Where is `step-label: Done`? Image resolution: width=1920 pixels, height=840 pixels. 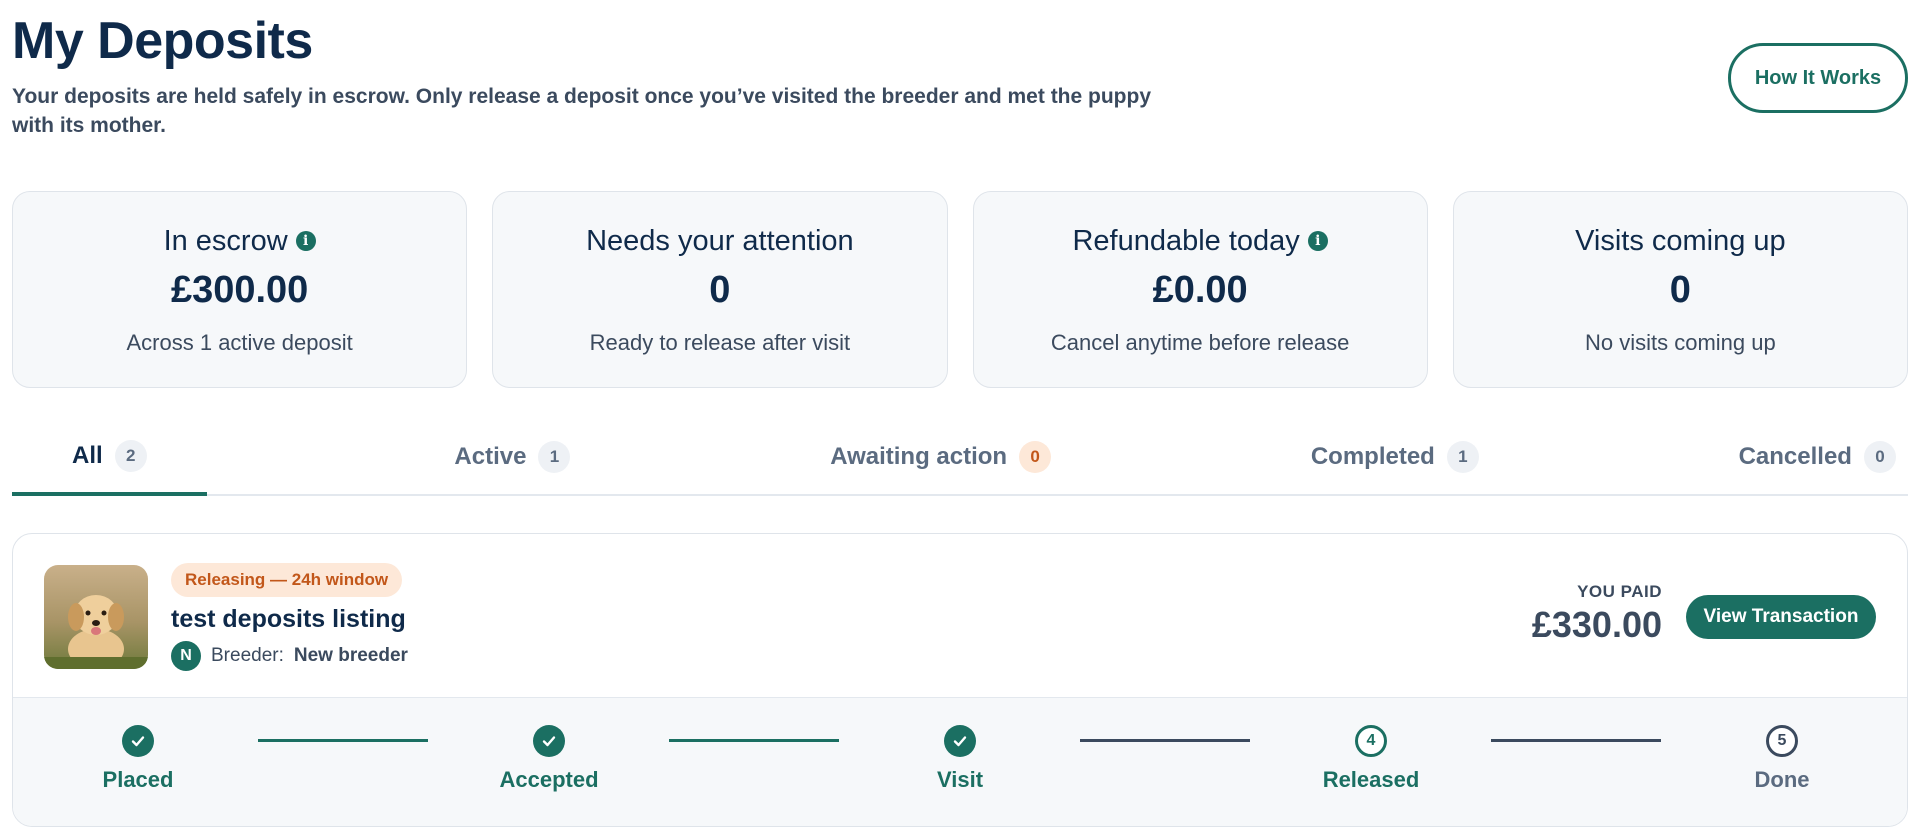
step-label: Done is located at coordinates (1782, 779).